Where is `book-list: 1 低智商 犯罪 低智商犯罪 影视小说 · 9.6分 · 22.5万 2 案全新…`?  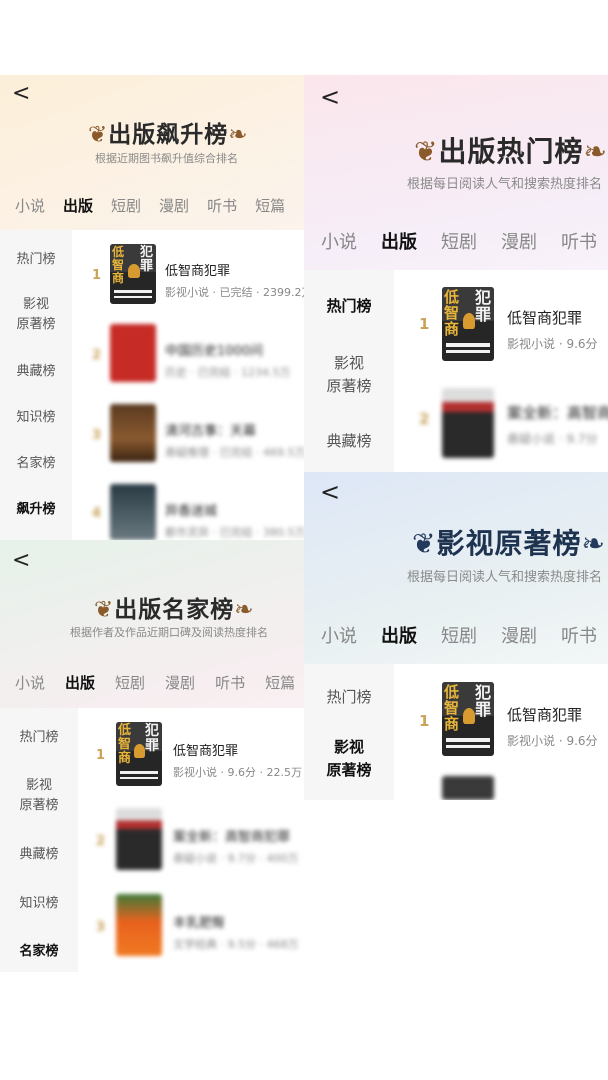 book-list: 1 低智商 犯罪 低智商犯罪 影视小说 · 9.6分 · 22.5万 2 案全新… is located at coordinates (191, 840).